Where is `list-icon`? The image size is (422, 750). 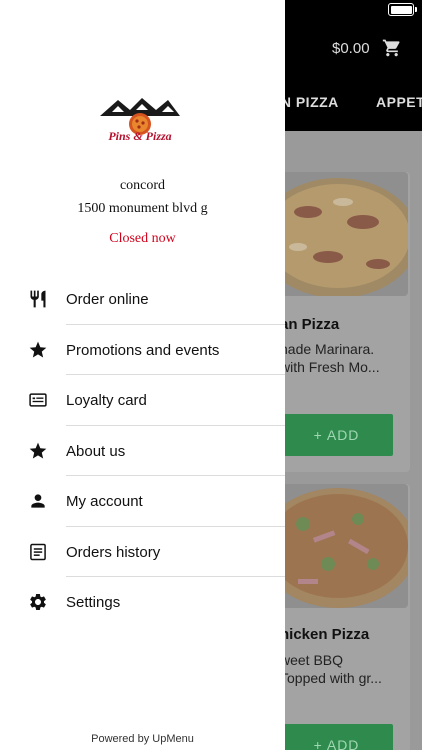
list-icon is located at coordinates (38, 551).